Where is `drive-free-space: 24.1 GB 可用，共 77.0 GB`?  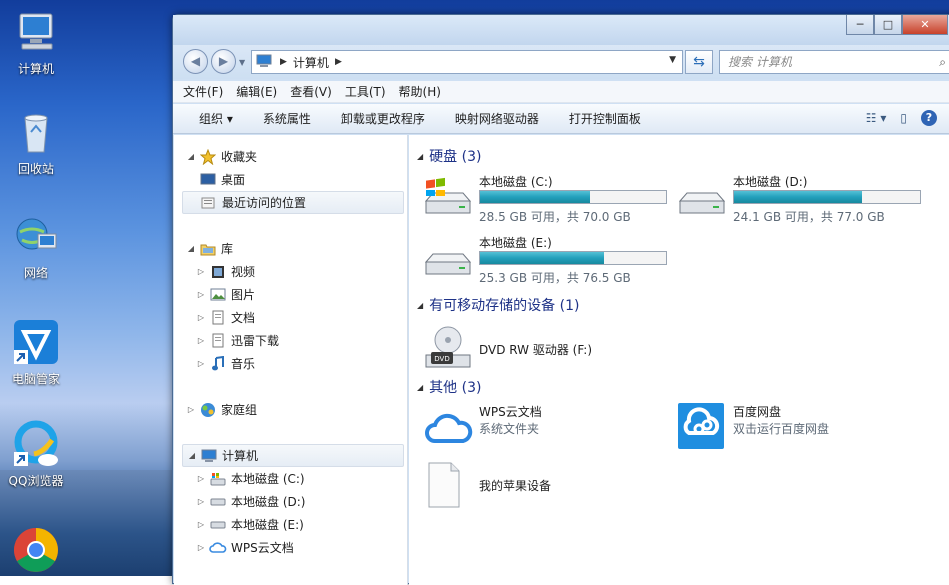 drive-free-space: 24.1 GB 可用，共 77.0 GB is located at coordinates (809, 217).